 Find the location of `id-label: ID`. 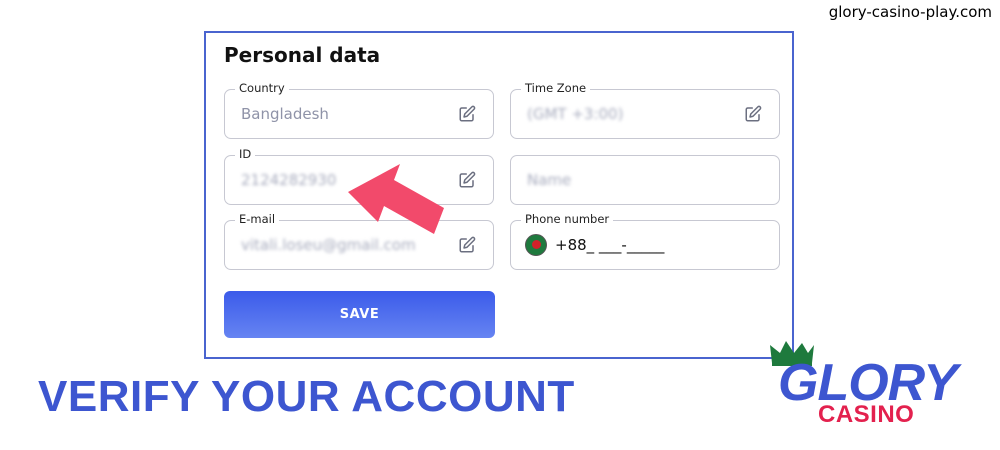

id-label: ID is located at coordinates (245, 154).